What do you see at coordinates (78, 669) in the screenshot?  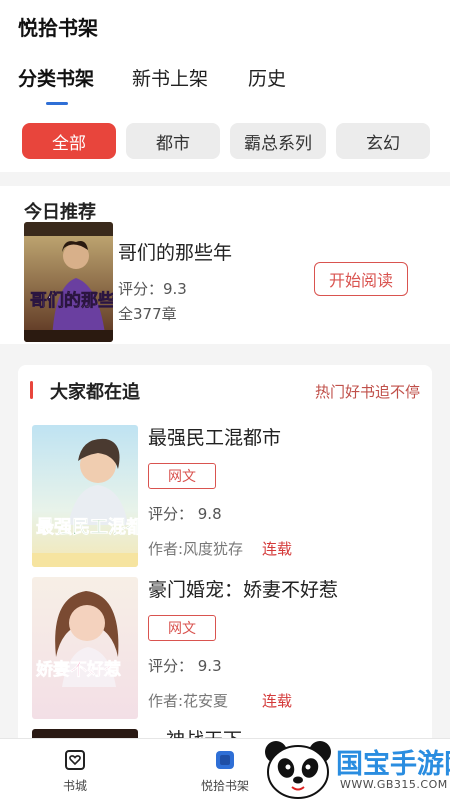 I see `book-cover-title: 娇妻不好惹` at bounding box center [78, 669].